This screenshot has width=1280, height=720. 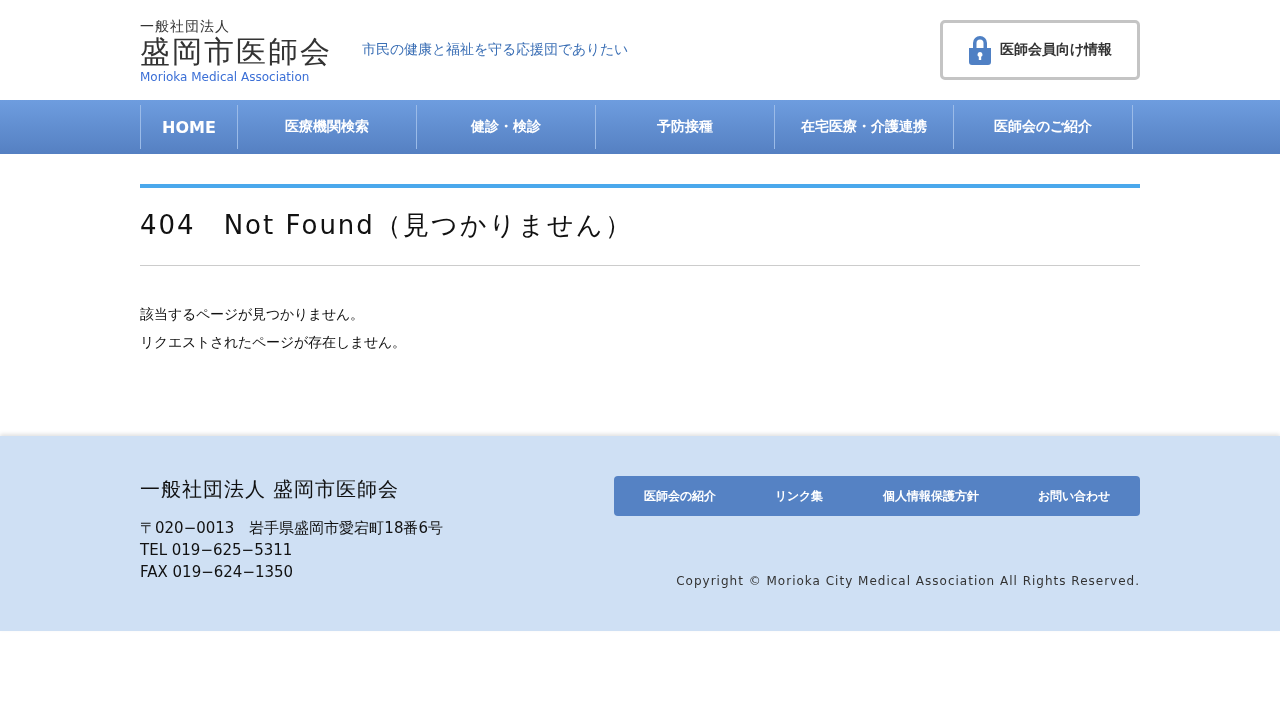 I want to click on address-line: TEL 019−625−5311, so click(x=217, y=550).